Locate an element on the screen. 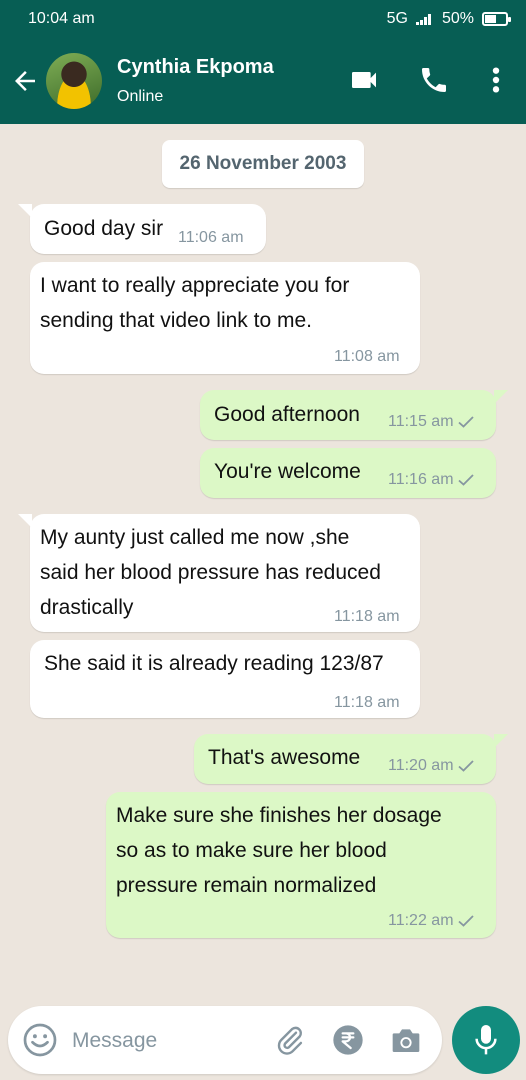  attach-icon is located at coordinates (290, 1040).